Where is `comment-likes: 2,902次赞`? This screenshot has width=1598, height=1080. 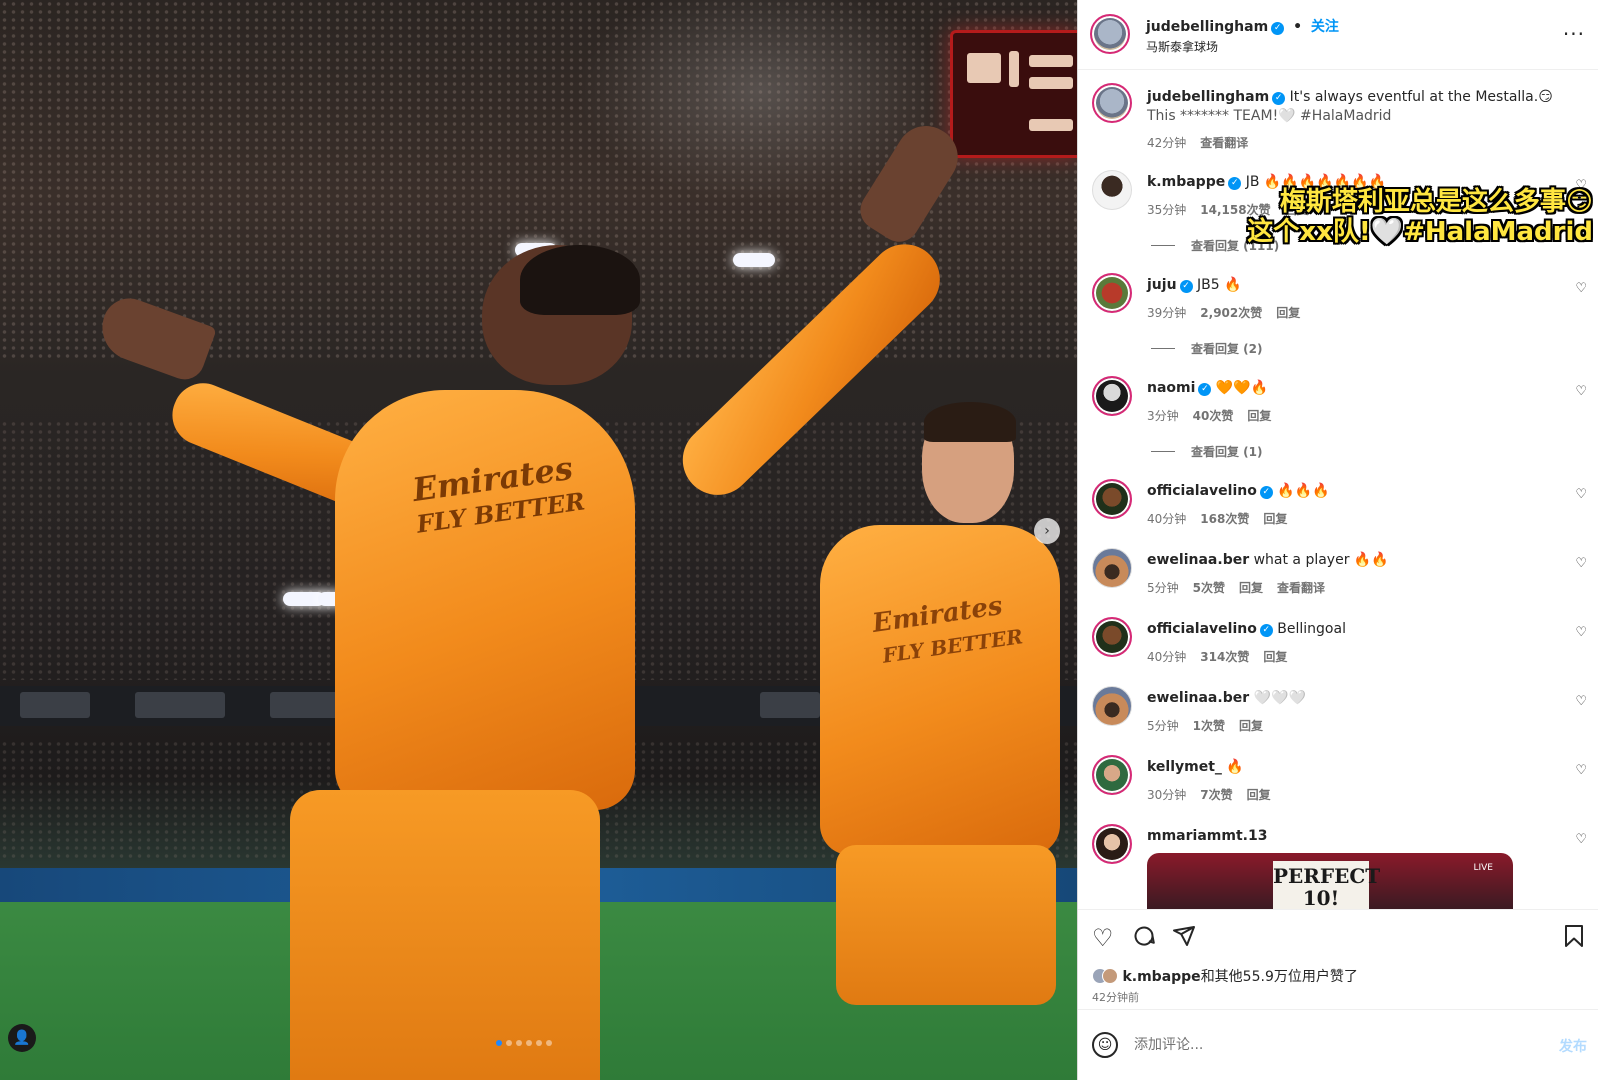
comment-likes: 2,902次赞 is located at coordinates (1231, 313).